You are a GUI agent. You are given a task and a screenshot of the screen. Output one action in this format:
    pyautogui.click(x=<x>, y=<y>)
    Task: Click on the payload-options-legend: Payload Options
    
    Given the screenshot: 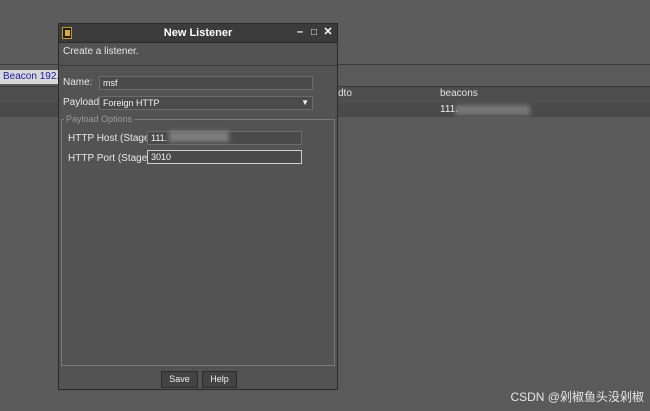 What is the action you would take?
    pyautogui.click(x=99, y=119)
    